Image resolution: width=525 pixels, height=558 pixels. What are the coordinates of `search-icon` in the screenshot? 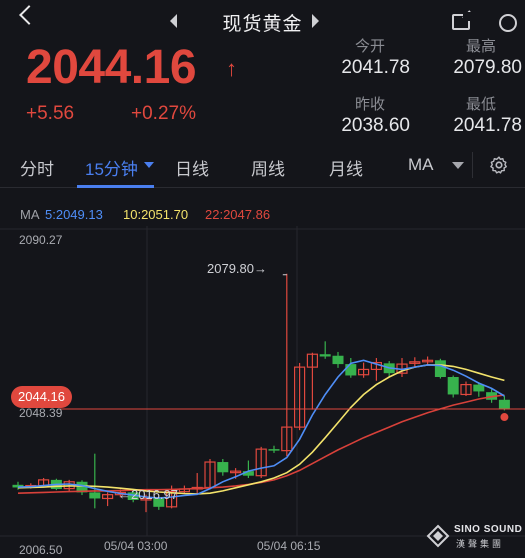 It's located at (508, 23).